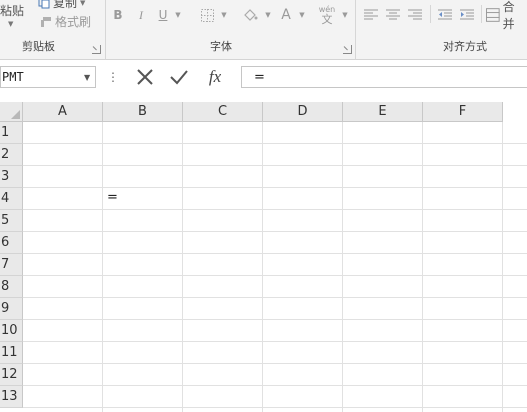 This screenshot has height=412, width=527. Describe the element at coordinates (11, 199) in the screenshot. I see `row-header: 4` at that location.